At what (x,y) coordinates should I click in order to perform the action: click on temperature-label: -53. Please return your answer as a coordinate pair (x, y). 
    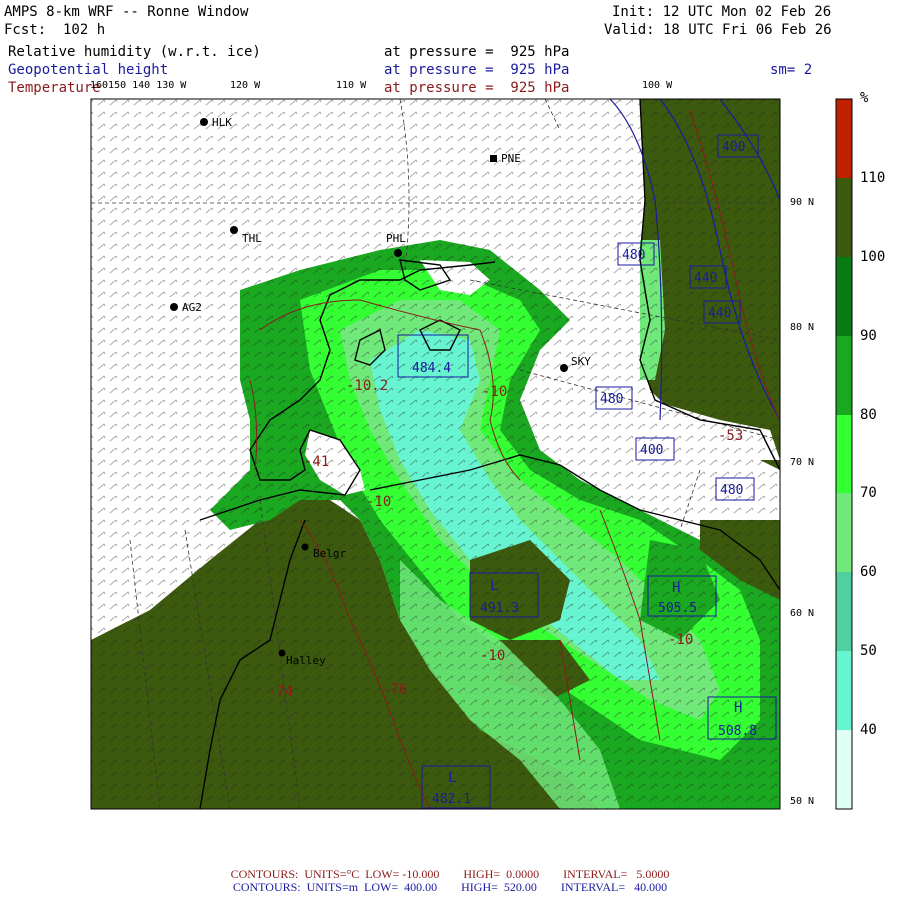
    Looking at the image, I should click on (730, 436).